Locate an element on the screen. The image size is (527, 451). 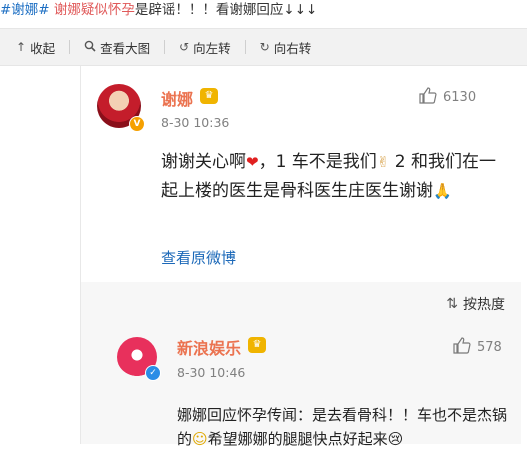
comment-text-part1: 谢谢关心啊 is located at coordinates (203, 162).